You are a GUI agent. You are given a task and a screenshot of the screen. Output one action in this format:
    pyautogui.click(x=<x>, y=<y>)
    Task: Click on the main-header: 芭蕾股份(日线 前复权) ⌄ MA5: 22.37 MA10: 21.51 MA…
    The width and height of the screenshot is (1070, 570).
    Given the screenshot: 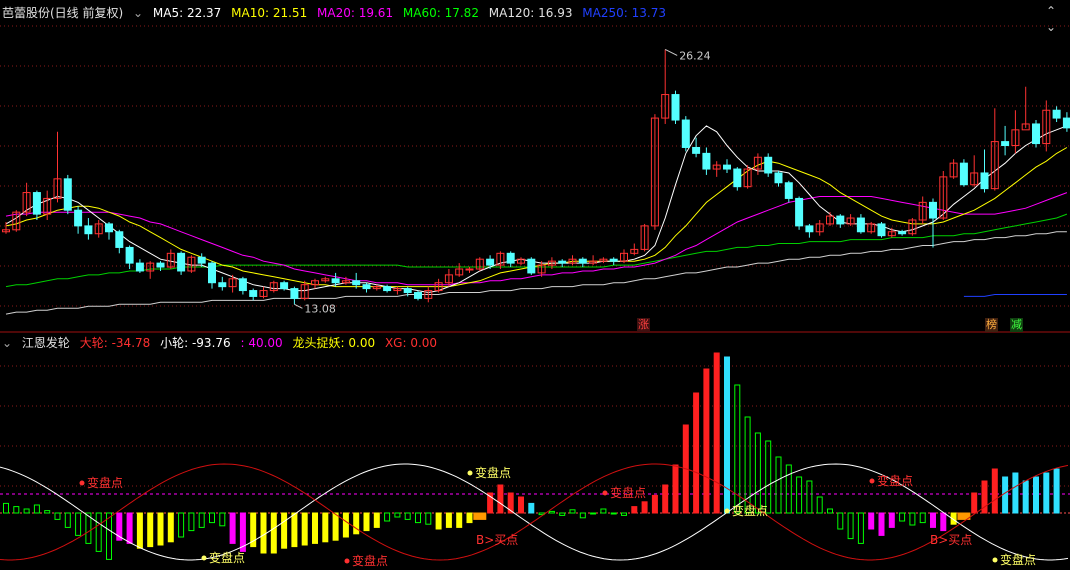 What is the action you would take?
    pyautogui.click(x=337, y=13)
    